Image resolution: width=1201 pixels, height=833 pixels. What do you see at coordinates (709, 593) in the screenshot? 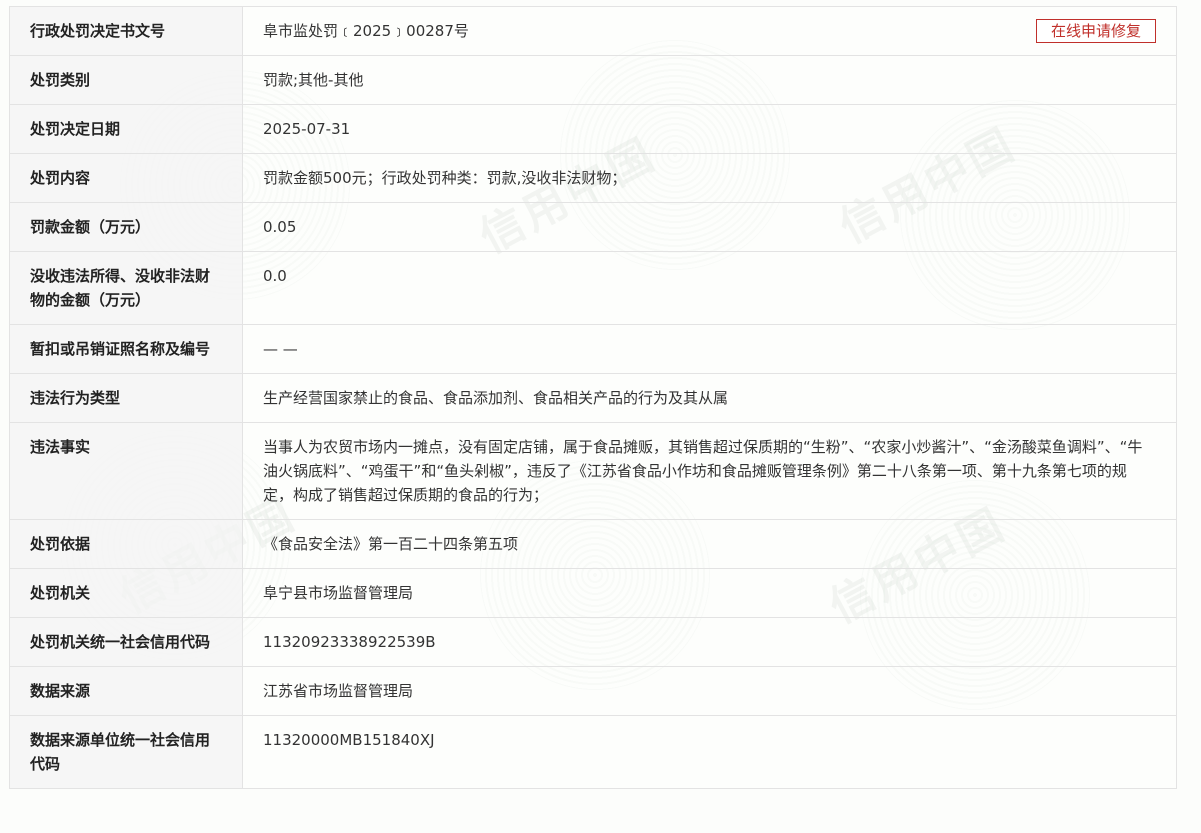
I see `row-value-penalty-authority: 阜宁县市场监督管理局` at bounding box center [709, 593].